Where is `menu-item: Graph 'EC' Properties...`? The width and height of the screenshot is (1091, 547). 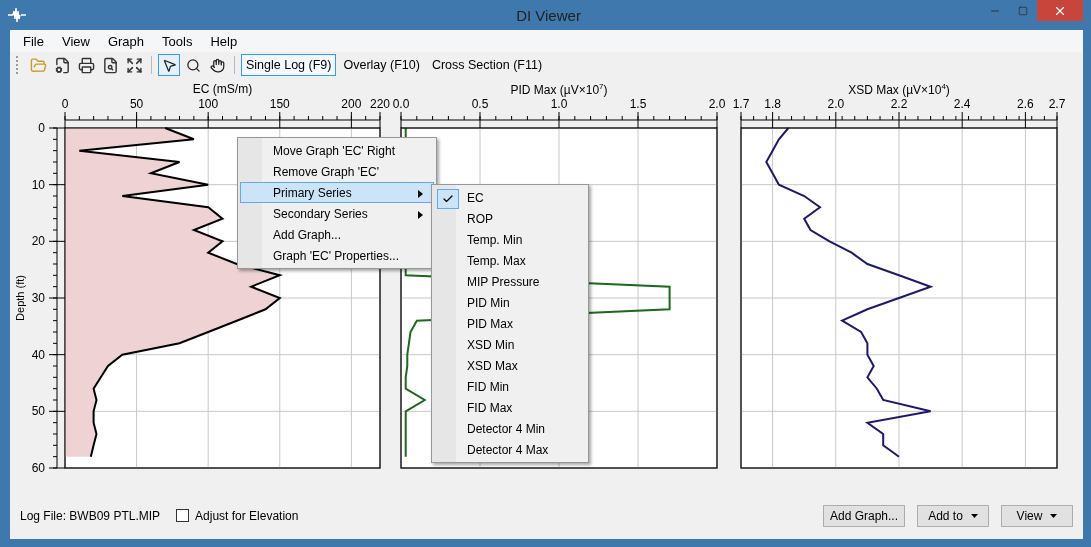 menu-item: Graph 'EC' Properties... is located at coordinates (337, 255).